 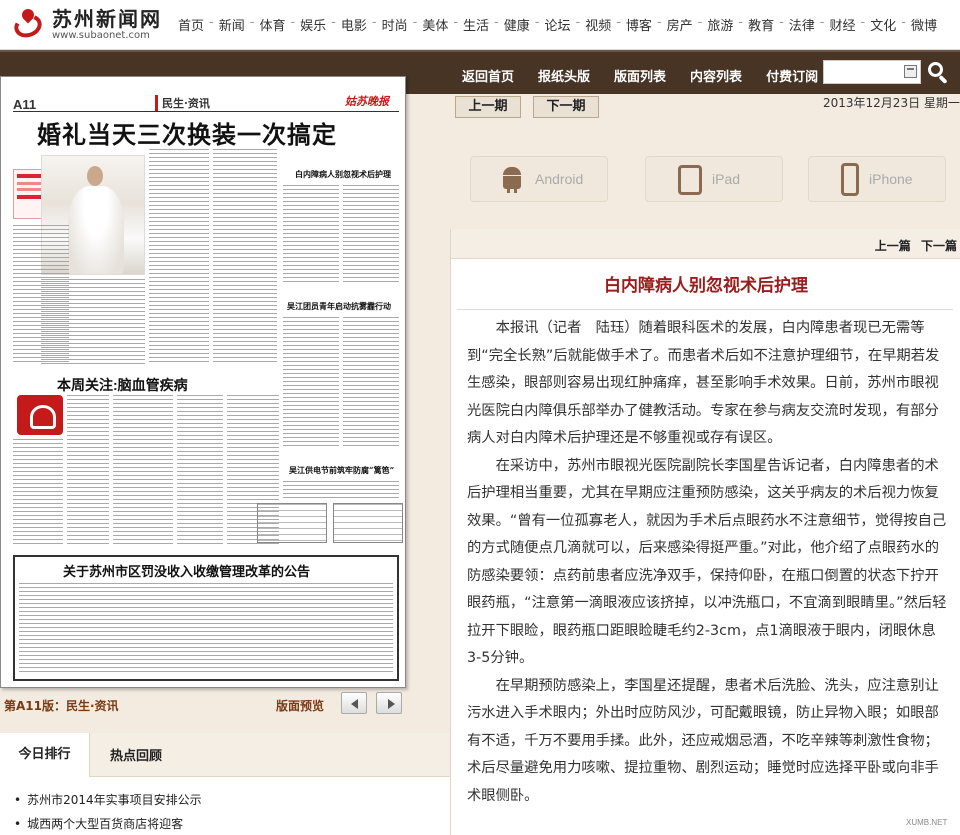 What do you see at coordinates (690, 180) in the screenshot?
I see `ipad-icon` at bounding box center [690, 180].